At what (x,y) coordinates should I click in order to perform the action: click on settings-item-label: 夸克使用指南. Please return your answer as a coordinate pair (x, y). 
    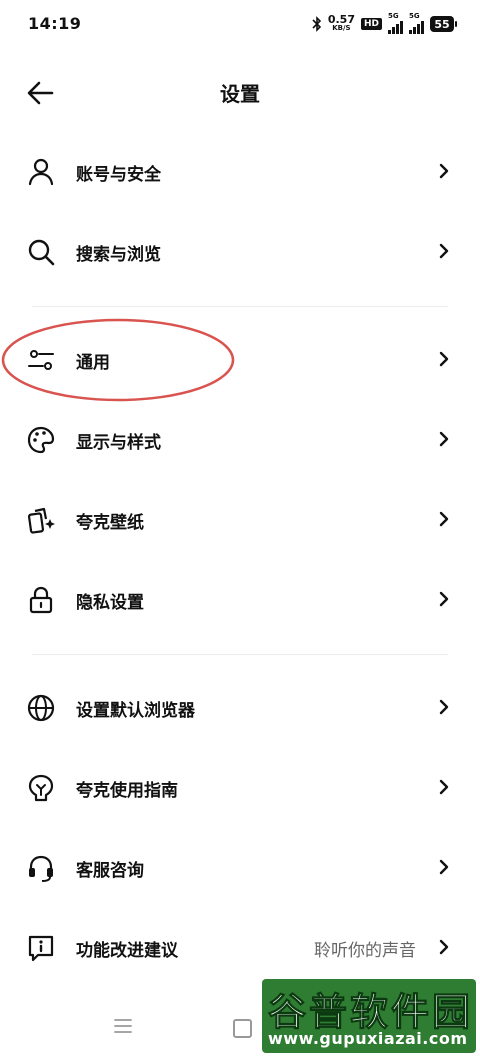
    Looking at the image, I should click on (127, 791).